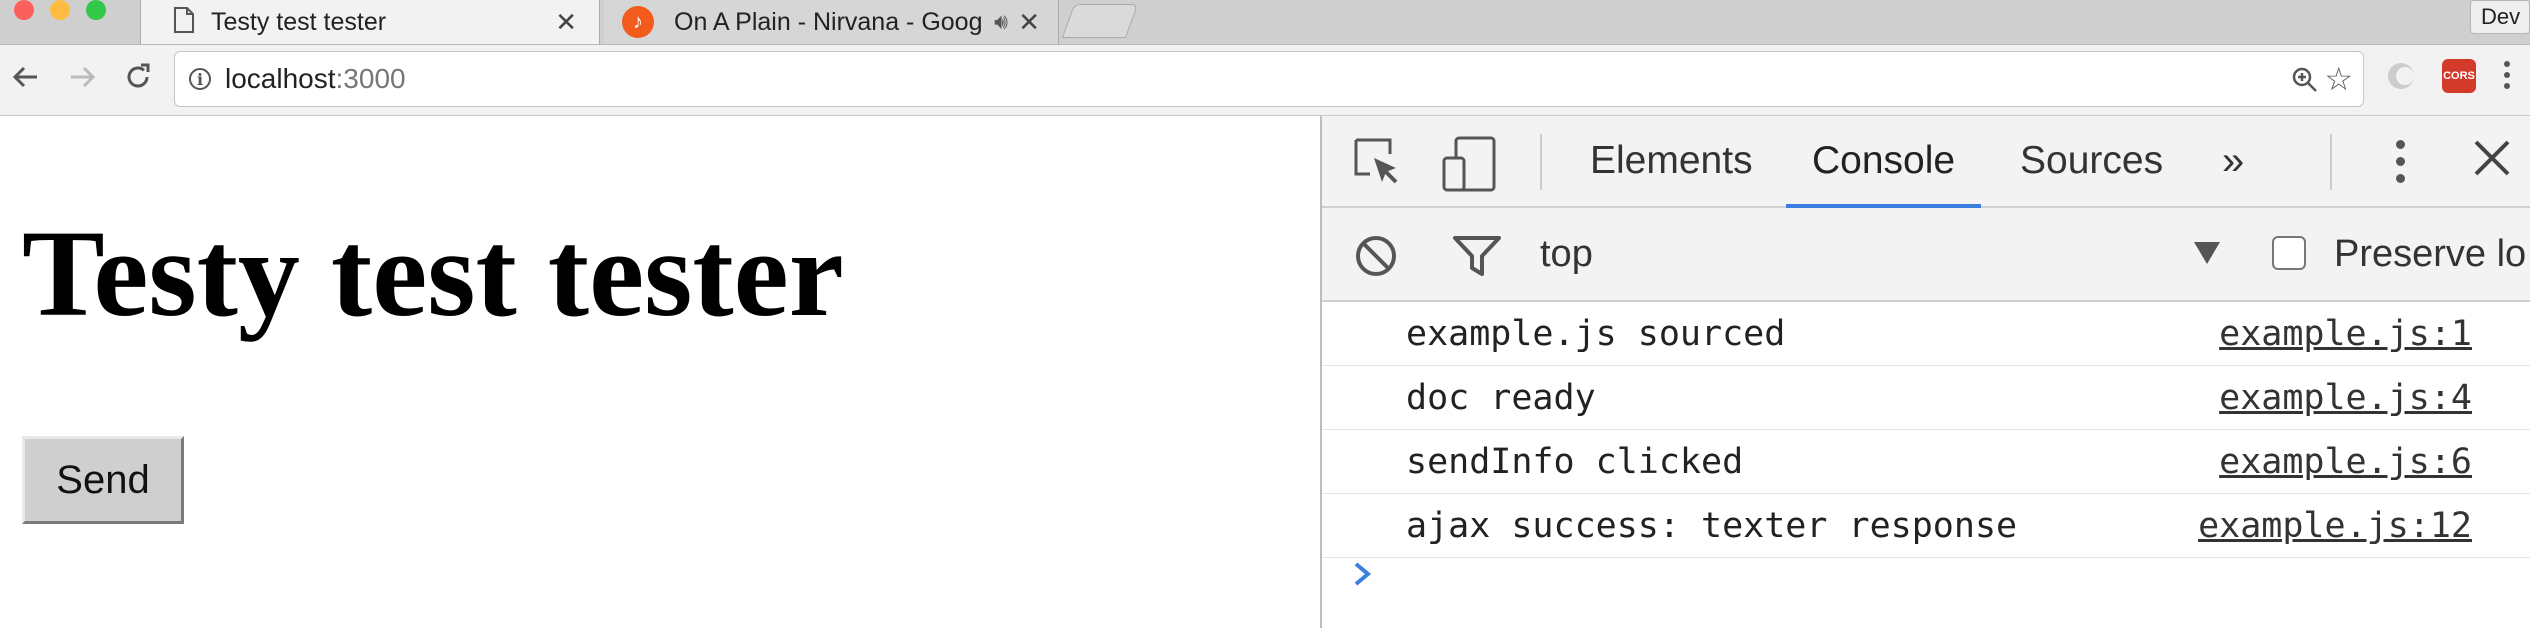  Describe the element at coordinates (299, 21) in the screenshot. I see `tab-title: Testy test tester` at that location.